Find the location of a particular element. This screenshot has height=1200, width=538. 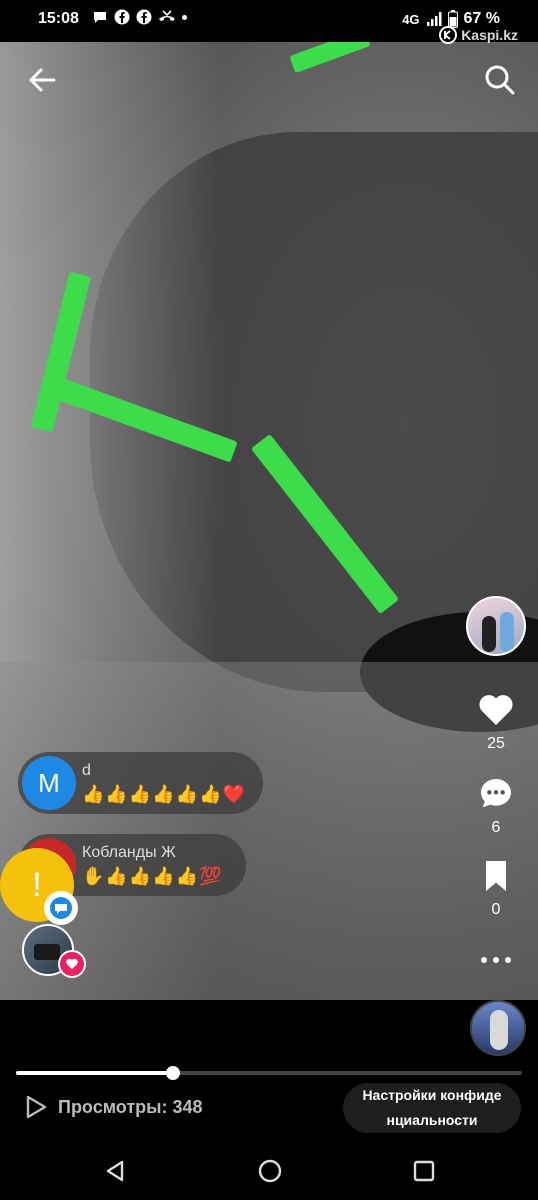

author-avatar is located at coordinates (496, 626).